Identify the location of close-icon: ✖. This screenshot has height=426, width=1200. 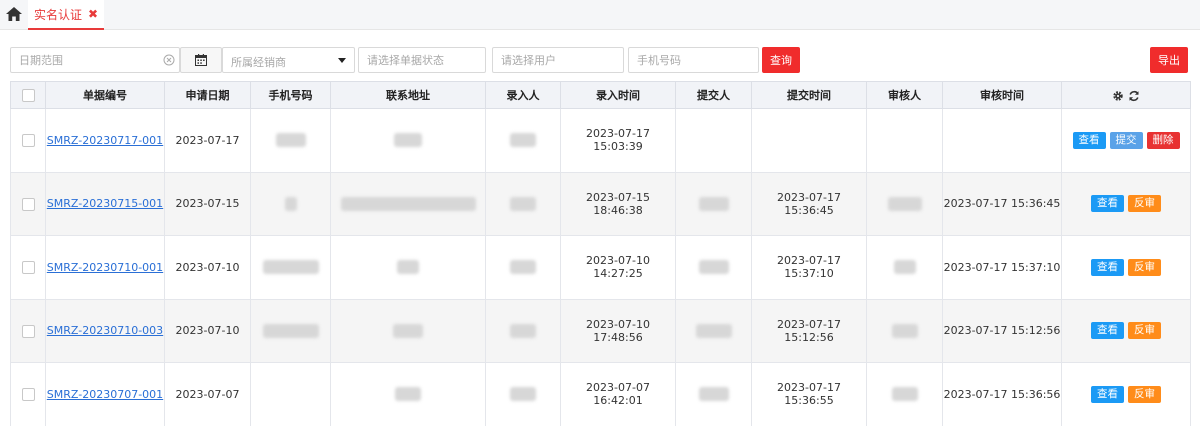
(93, 14).